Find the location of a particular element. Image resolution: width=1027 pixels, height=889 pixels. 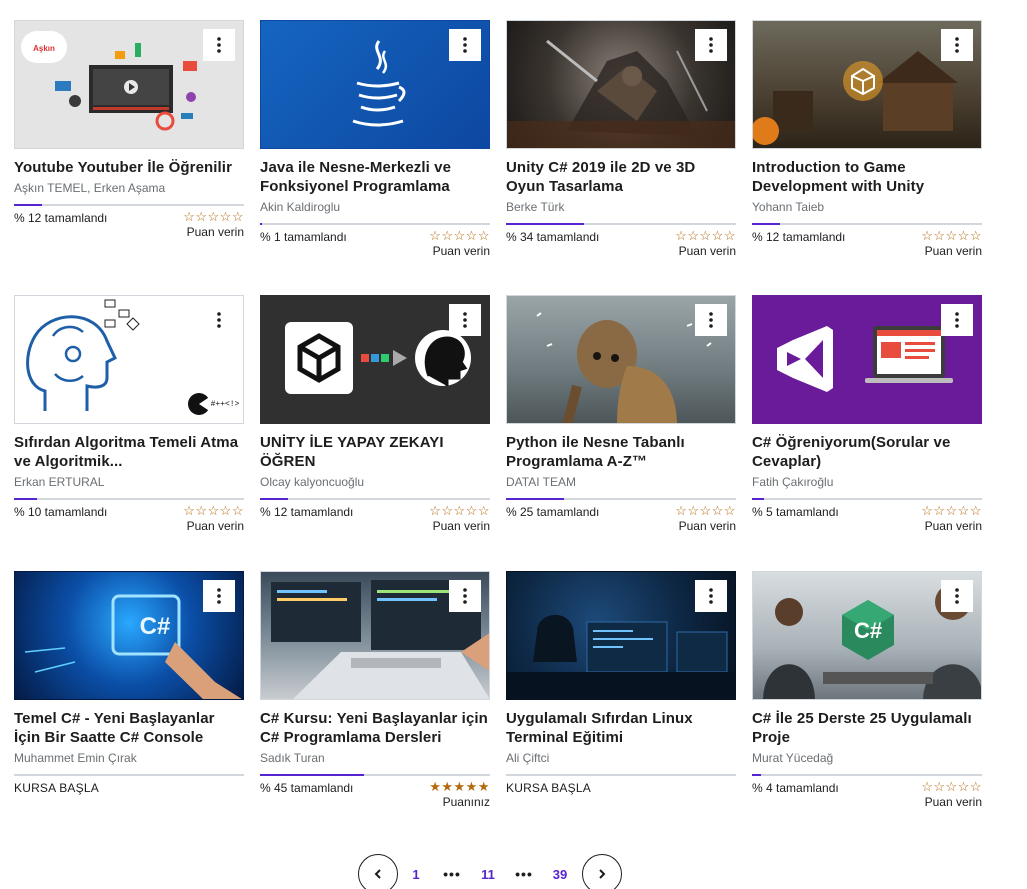

previous-page-button is located at coordinates (378, 871).